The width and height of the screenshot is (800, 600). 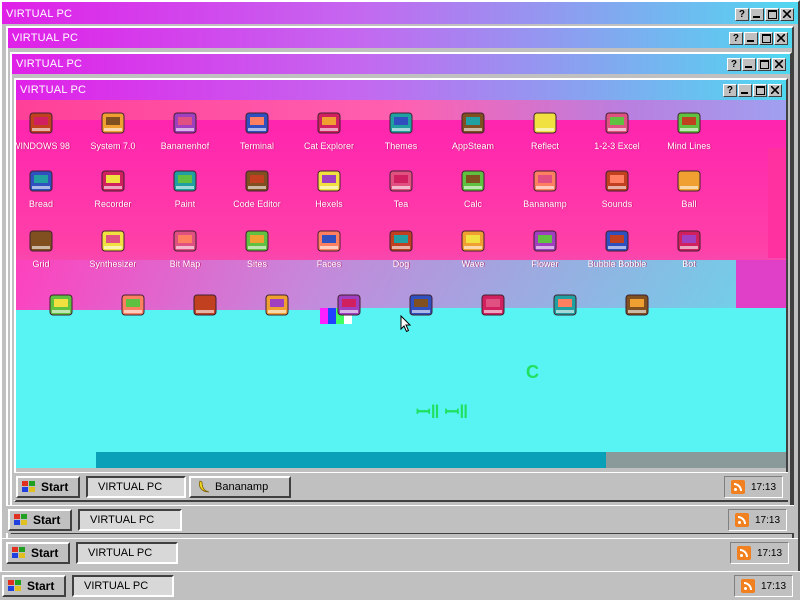 What do you see at coordinates (545, 130) in the screenshot?
I see `desktop-icon: Reflect` at bounding box center [545, 130].